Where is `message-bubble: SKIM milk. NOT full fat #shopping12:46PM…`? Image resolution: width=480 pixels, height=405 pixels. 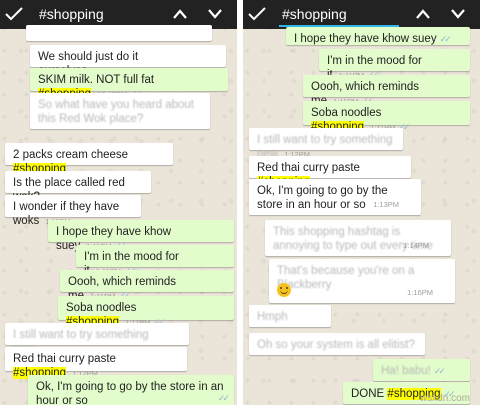
message-bubble: SKIM milk. NOT full fat #shopping12:46PM… is located at coordinates (129, 84).